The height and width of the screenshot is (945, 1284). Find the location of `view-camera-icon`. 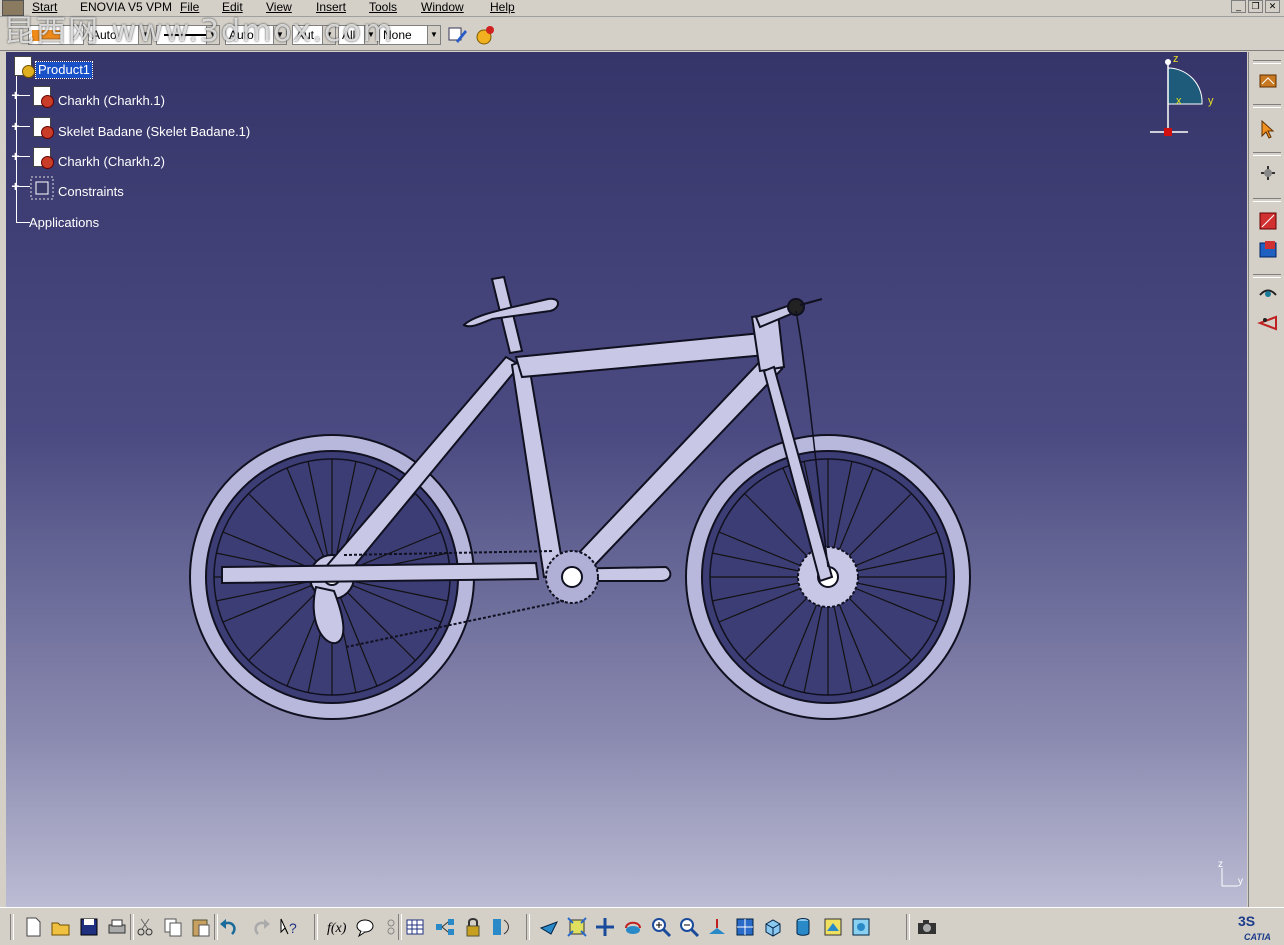

view-camera-icon is located at coordinates (1268, 323).